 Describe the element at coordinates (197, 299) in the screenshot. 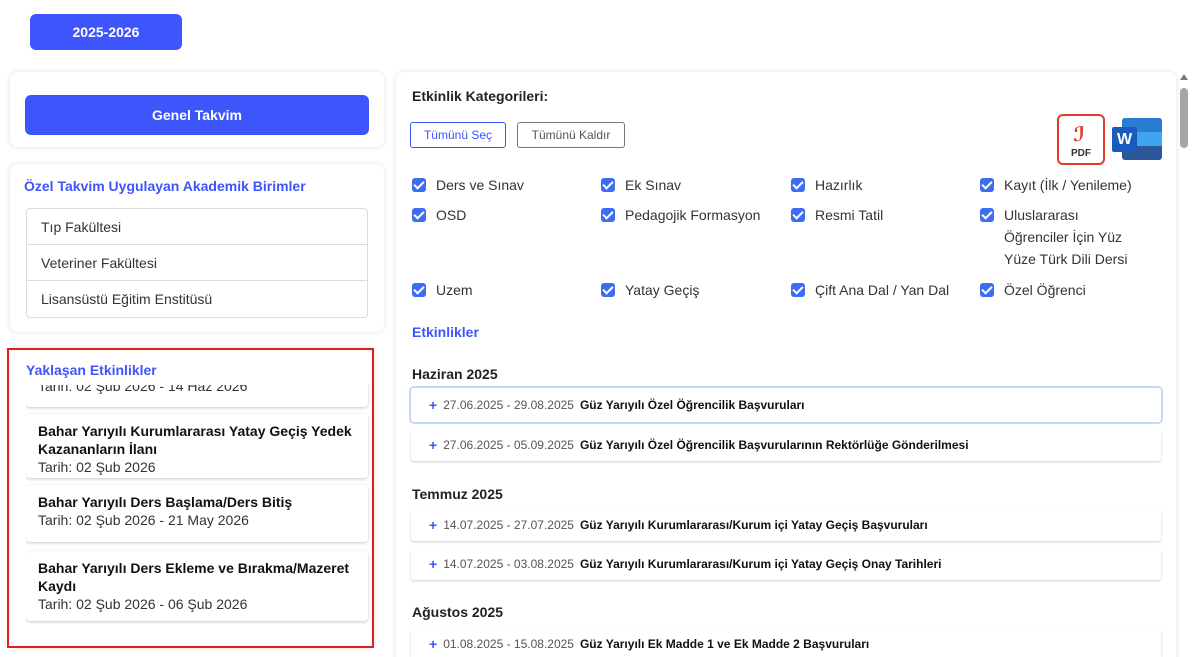

I see `unit-item-lisansustu: Lisansüstü Eğitim Enstitüsü` at that location.